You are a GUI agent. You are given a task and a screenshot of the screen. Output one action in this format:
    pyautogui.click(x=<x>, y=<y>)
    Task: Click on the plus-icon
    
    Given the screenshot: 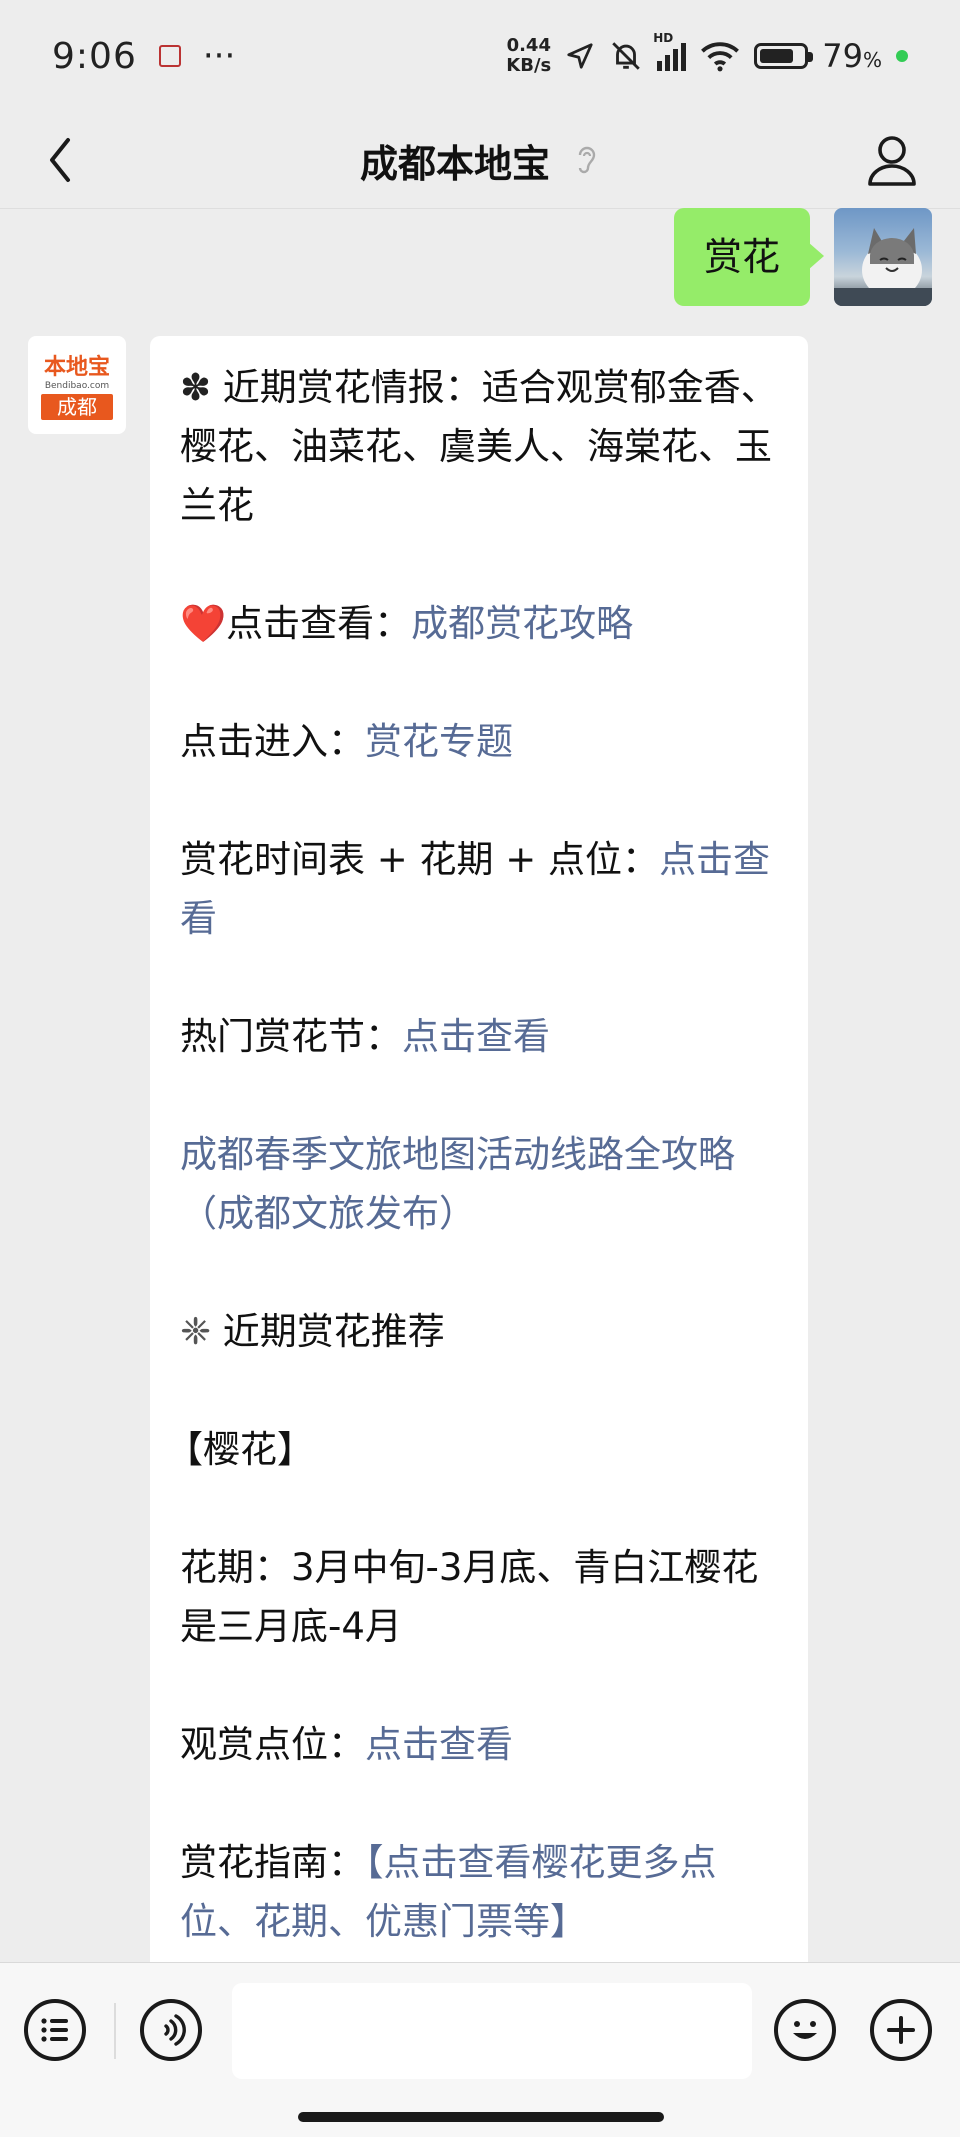 What is the action you would take?
    pyautogui.click(x=901, y=2030)
    